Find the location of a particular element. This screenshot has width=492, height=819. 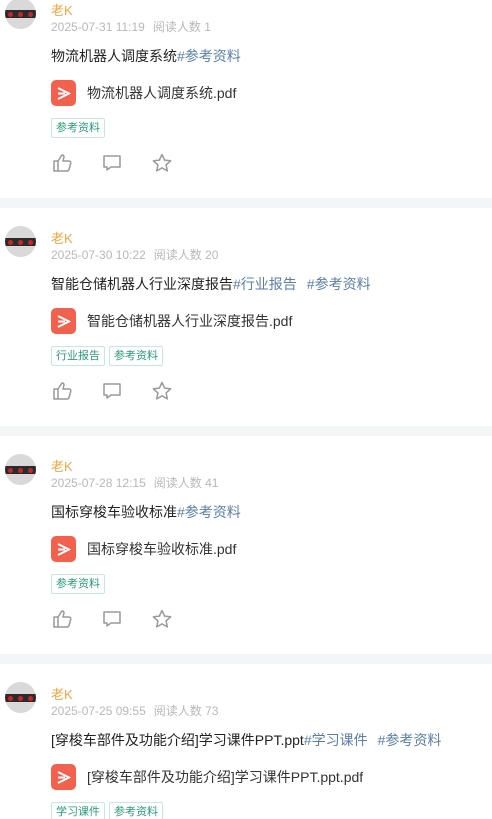

post-title-text: 物流机器人调度系统 is located at coordinates (114, 56).